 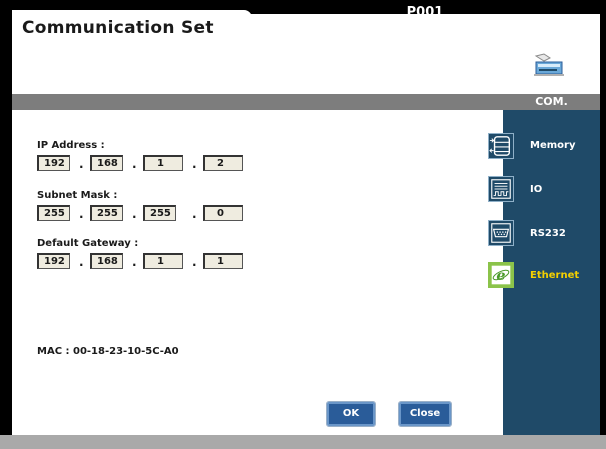 I want to click on sidebar-item-memory: Memory, so click(x=542, y=146).